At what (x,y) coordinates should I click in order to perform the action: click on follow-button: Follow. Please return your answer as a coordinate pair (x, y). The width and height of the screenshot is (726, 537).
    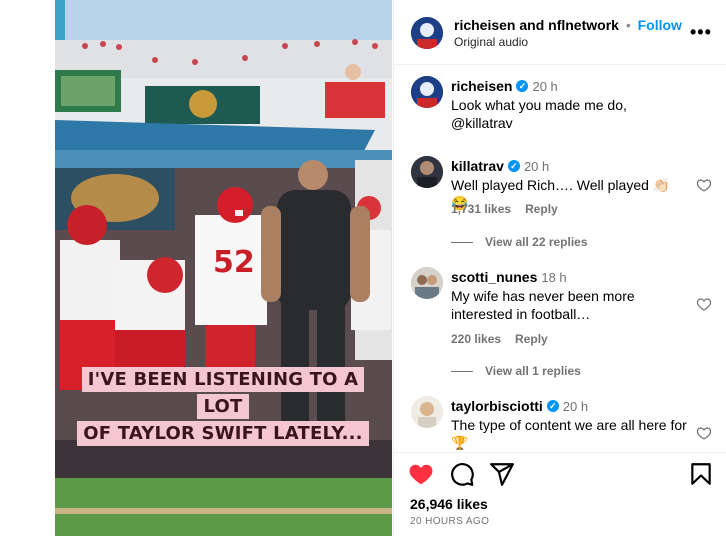
    Looking at the image, I should click on (660, 25).